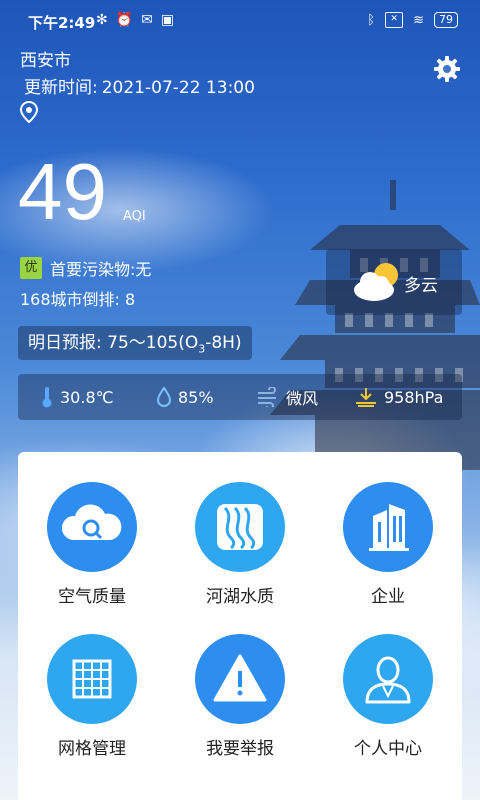  I want to click on warning-icon, so click(240, 678).